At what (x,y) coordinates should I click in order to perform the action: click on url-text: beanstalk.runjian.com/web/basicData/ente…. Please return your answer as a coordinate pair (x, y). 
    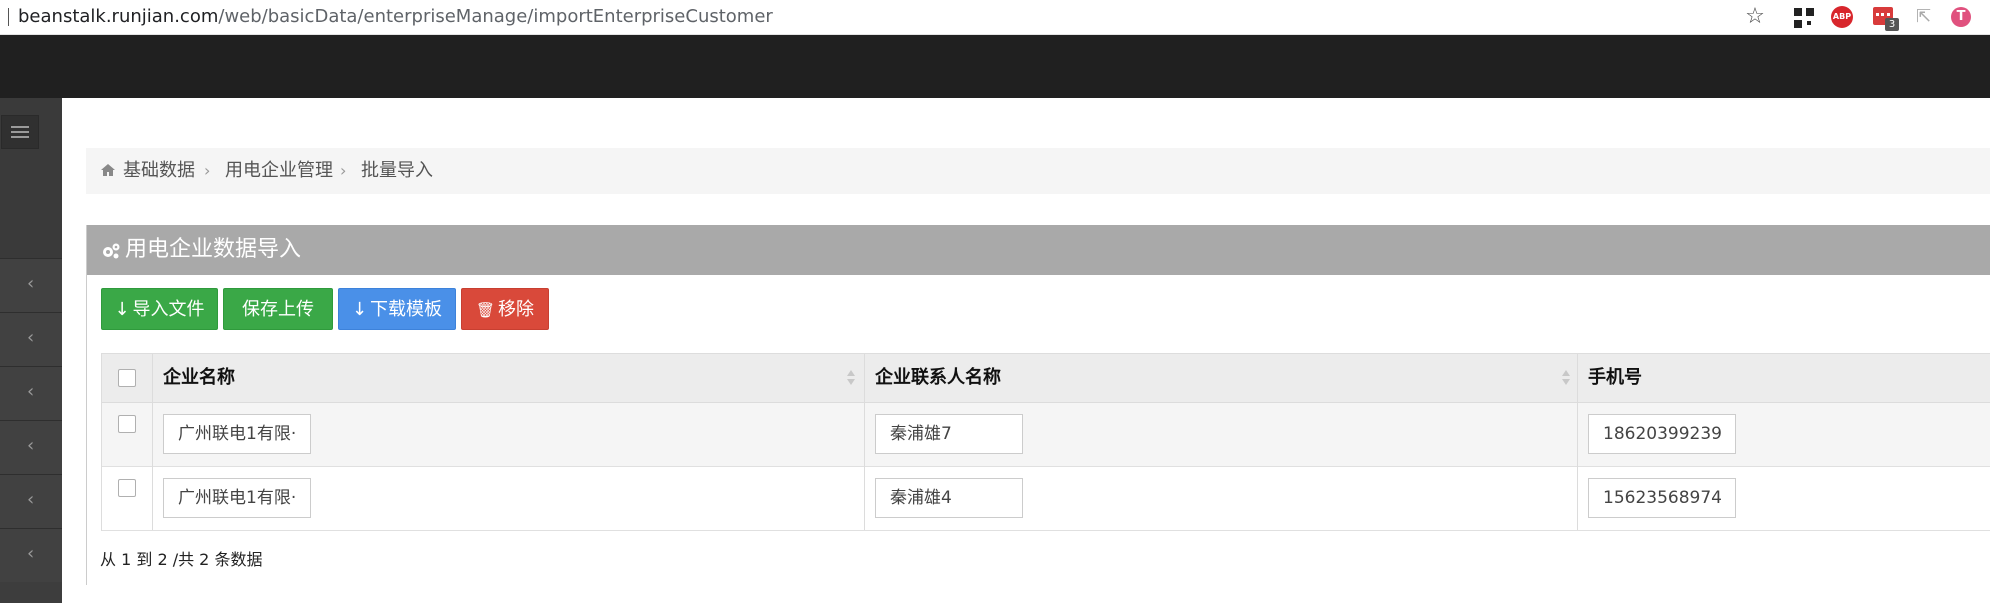
    Looking at the image, I should click on (395, 17).